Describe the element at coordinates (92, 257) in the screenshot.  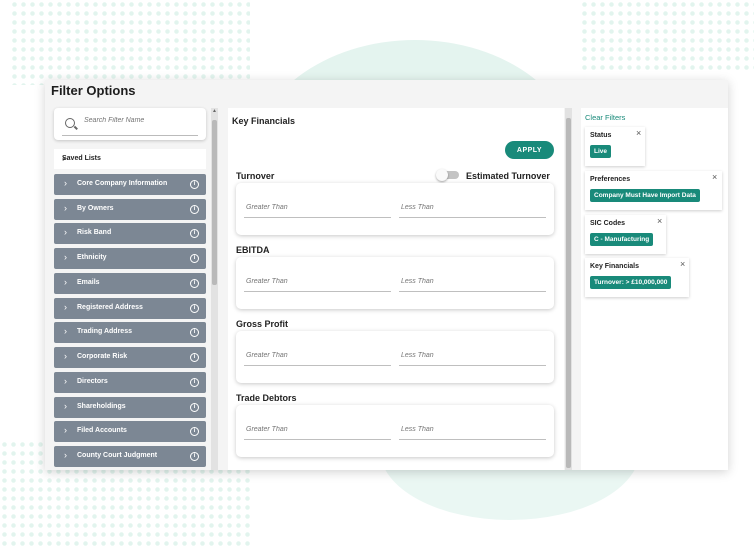
I see `category-label: Ethnicity` at that location.